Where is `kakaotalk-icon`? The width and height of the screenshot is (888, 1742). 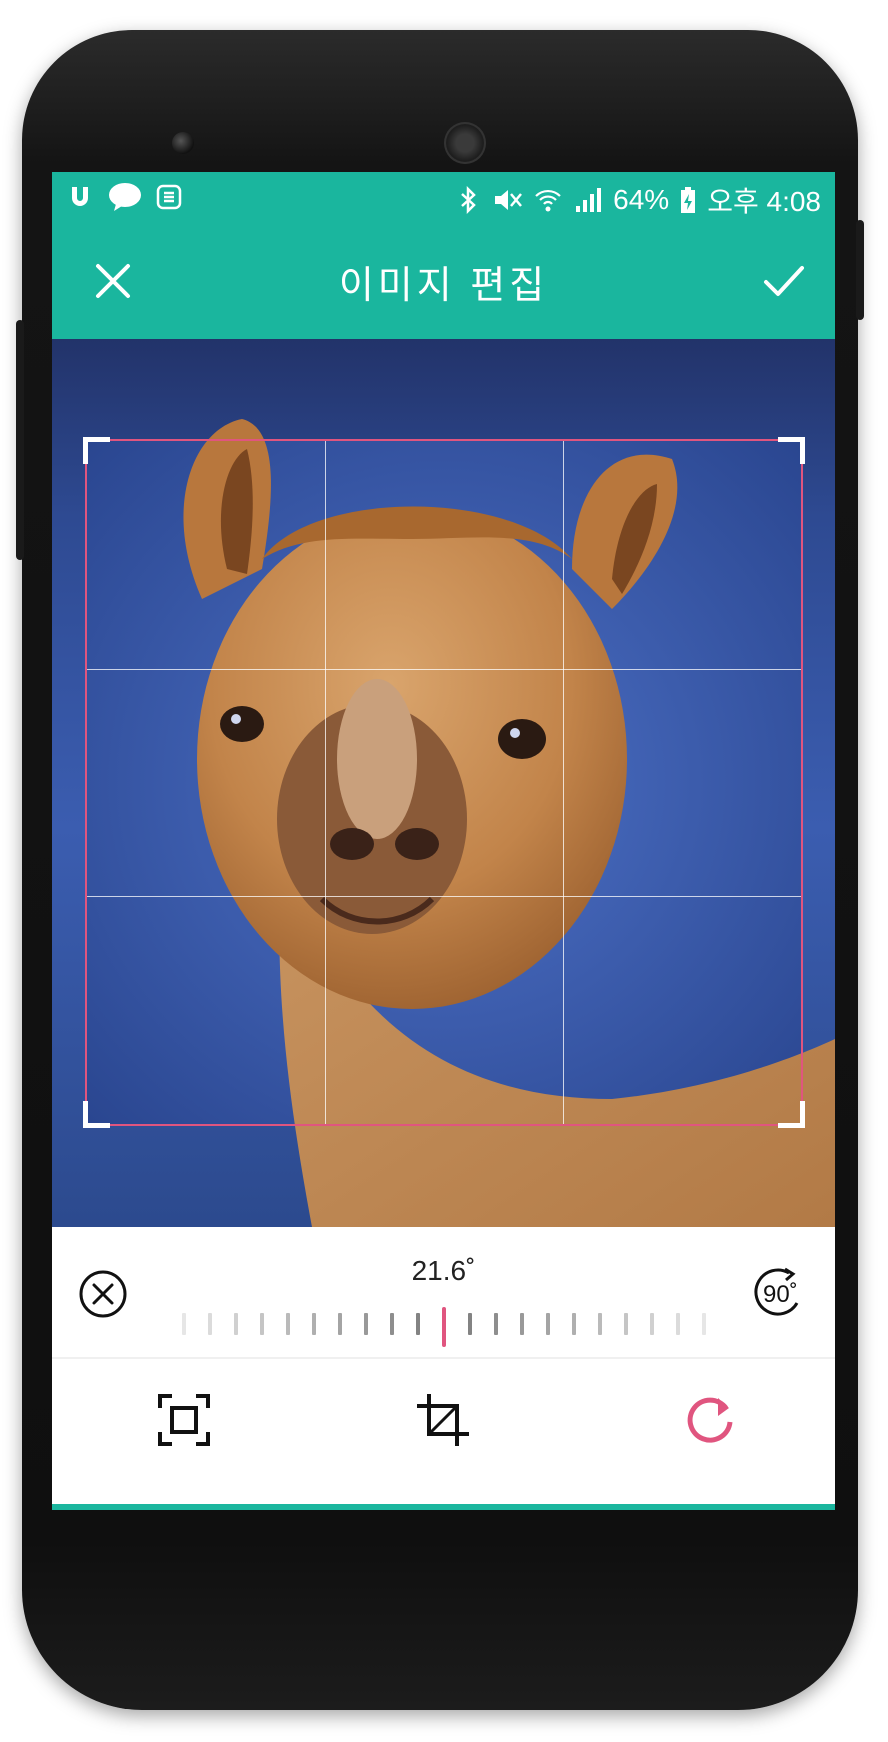
kakaotalk-icon is located at coordinates (125, 197).